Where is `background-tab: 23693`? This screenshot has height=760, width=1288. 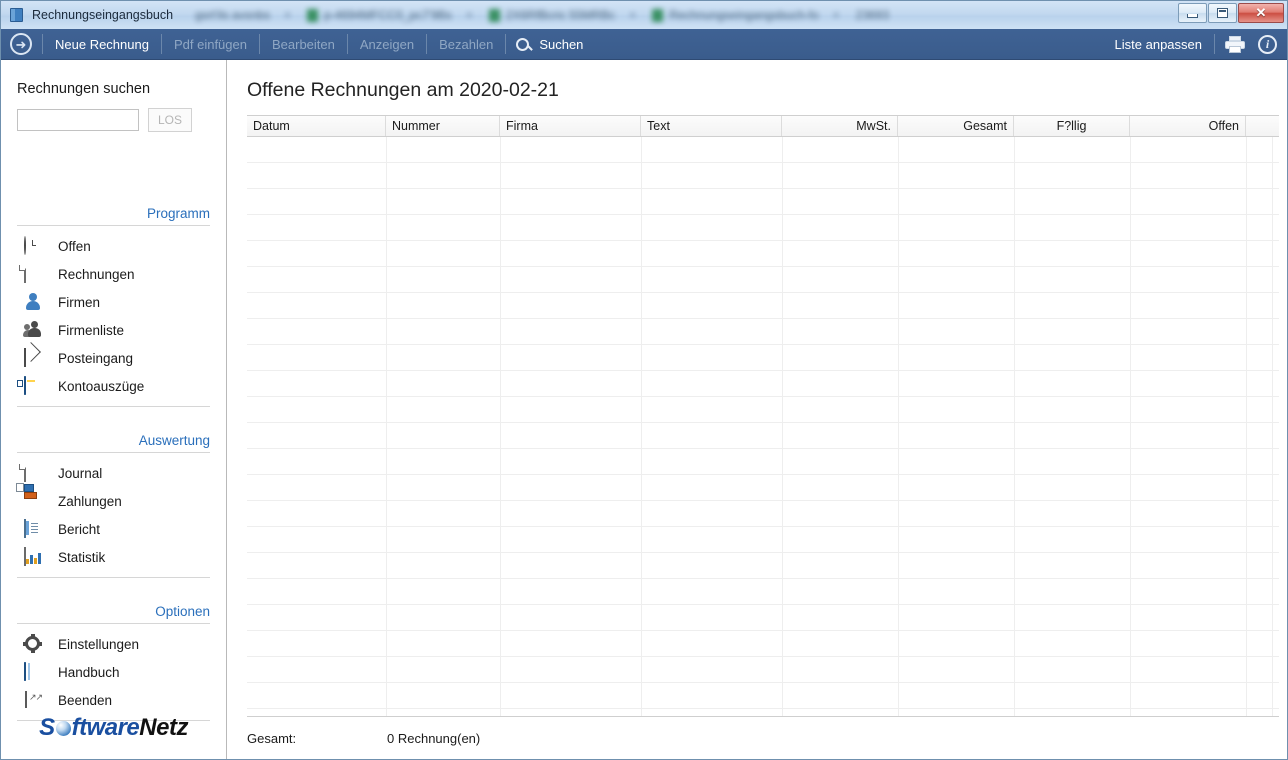 background-tab: 23693 is located at coordinates (872, 15).